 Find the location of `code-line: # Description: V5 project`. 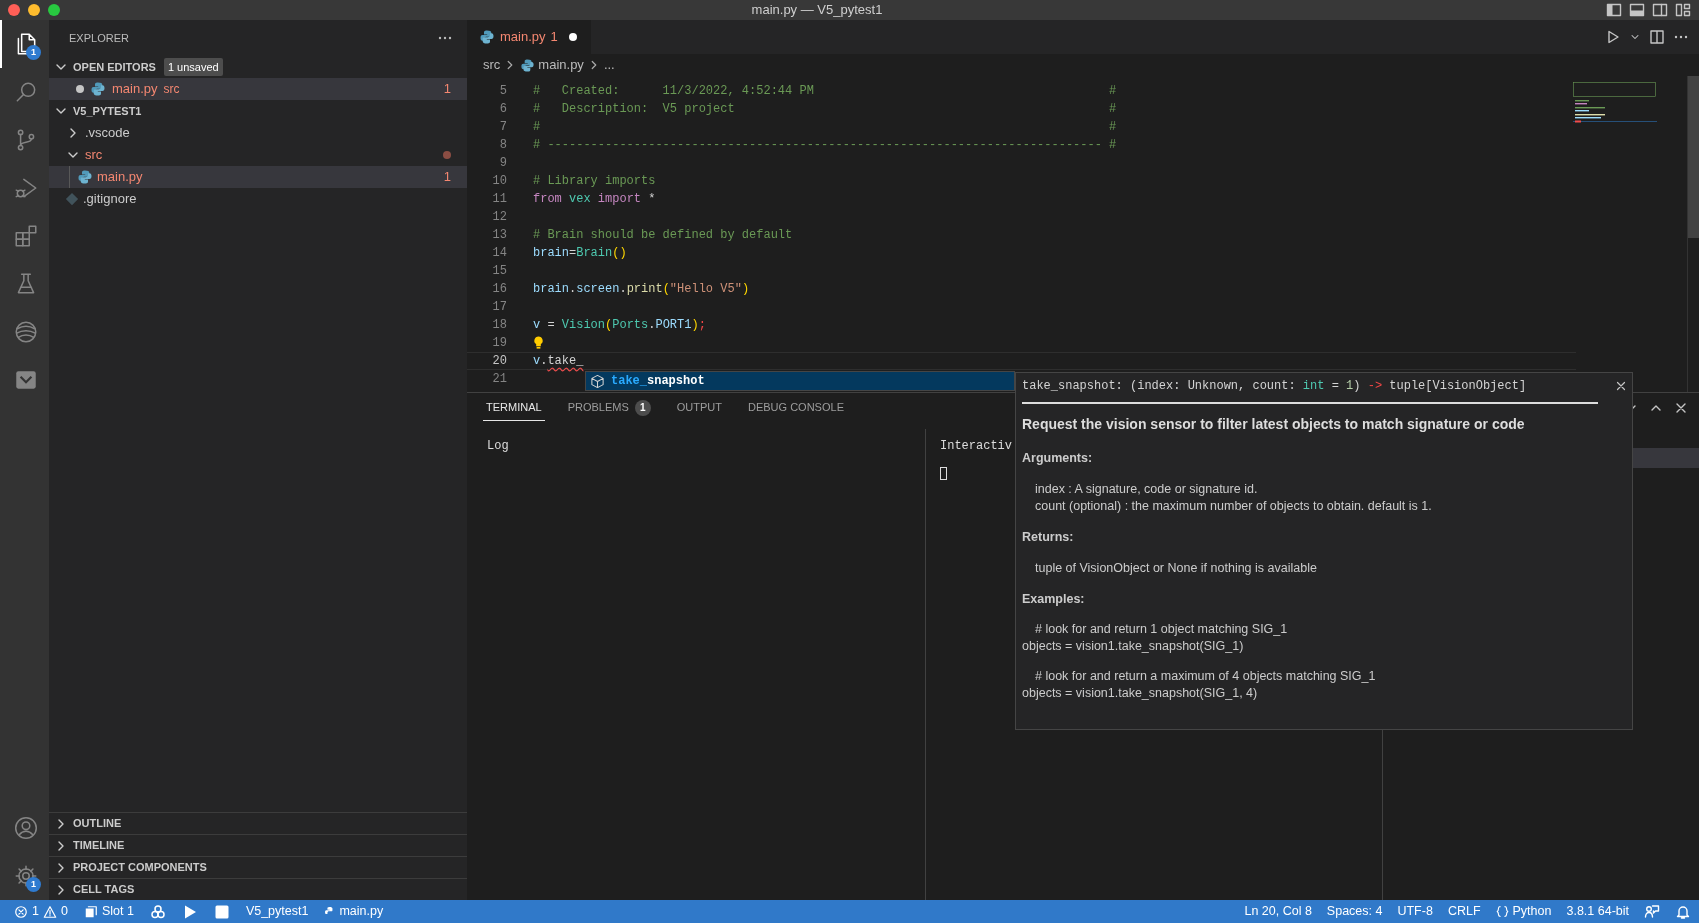

code-line: # Description: V5 project is located at coordinates (634, 109).